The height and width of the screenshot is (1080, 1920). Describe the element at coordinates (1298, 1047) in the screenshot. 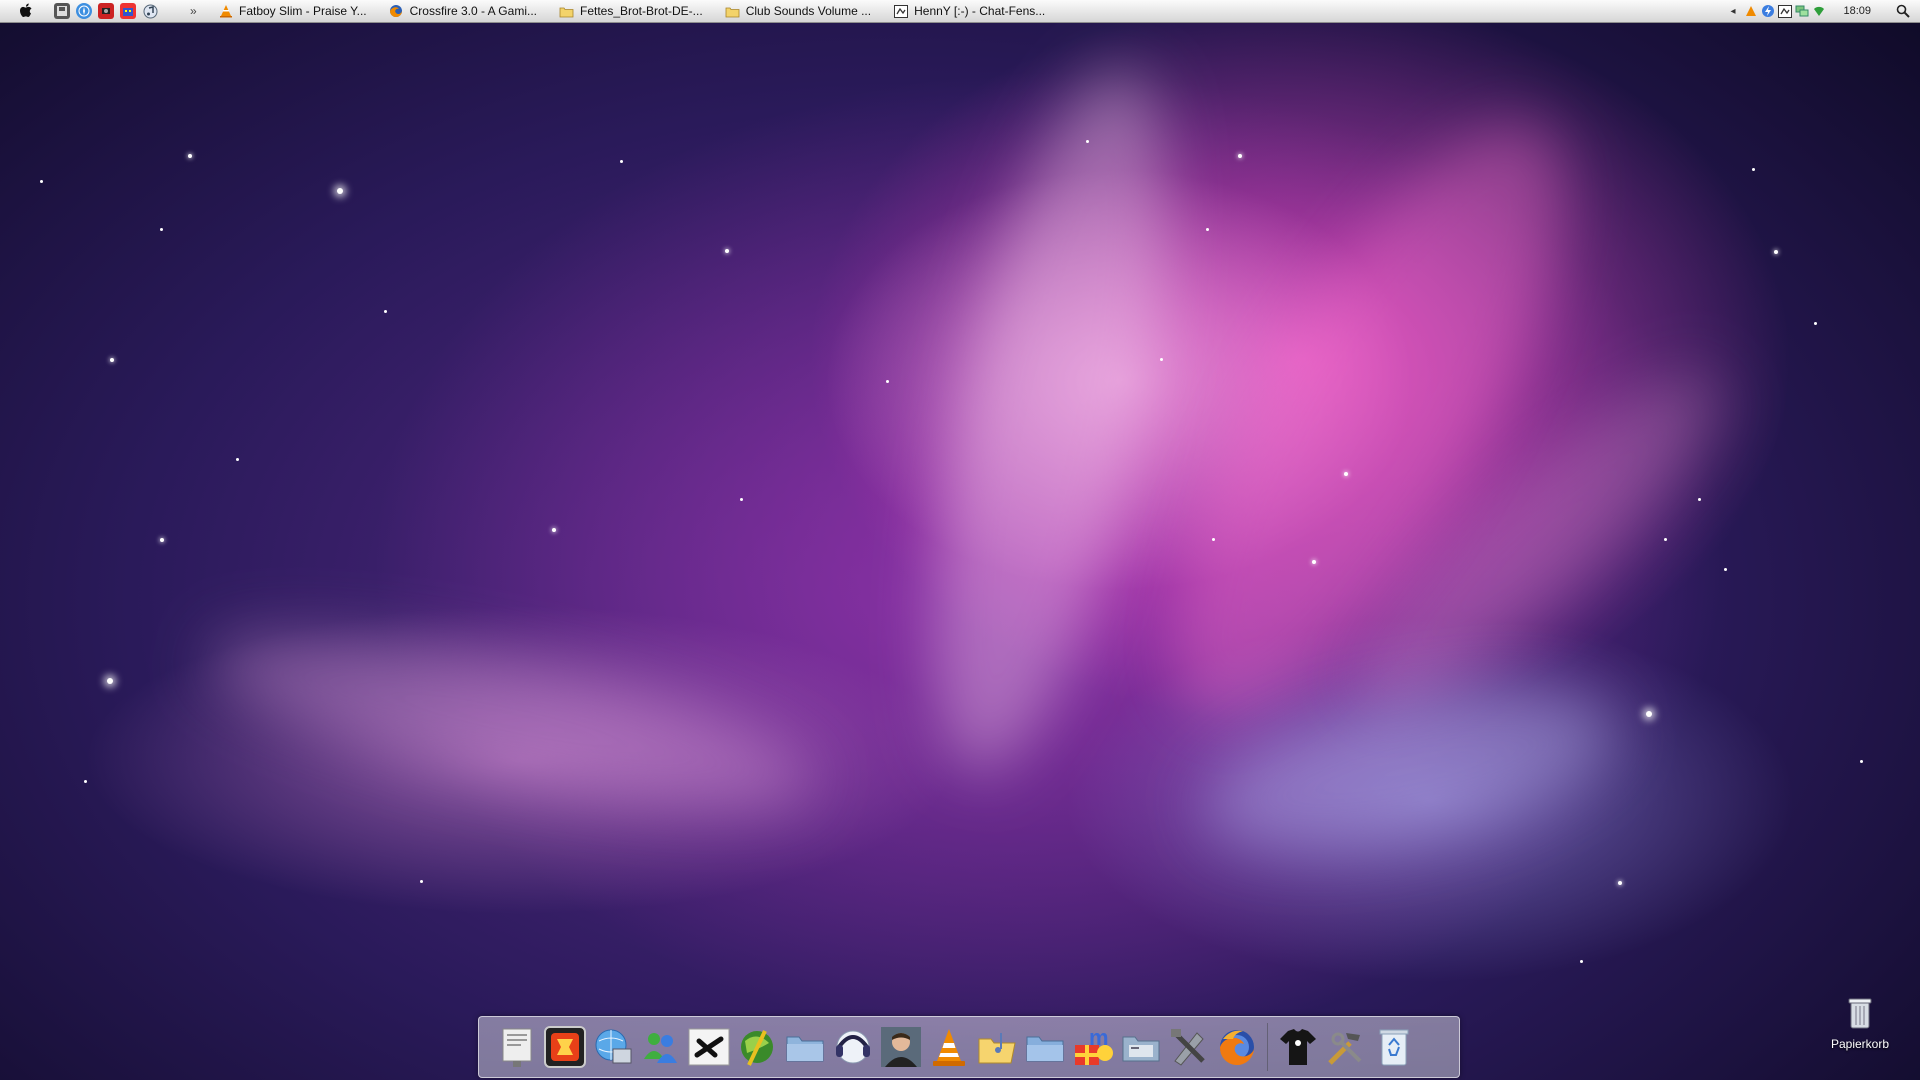

I see `tshirt-icon` at that location.